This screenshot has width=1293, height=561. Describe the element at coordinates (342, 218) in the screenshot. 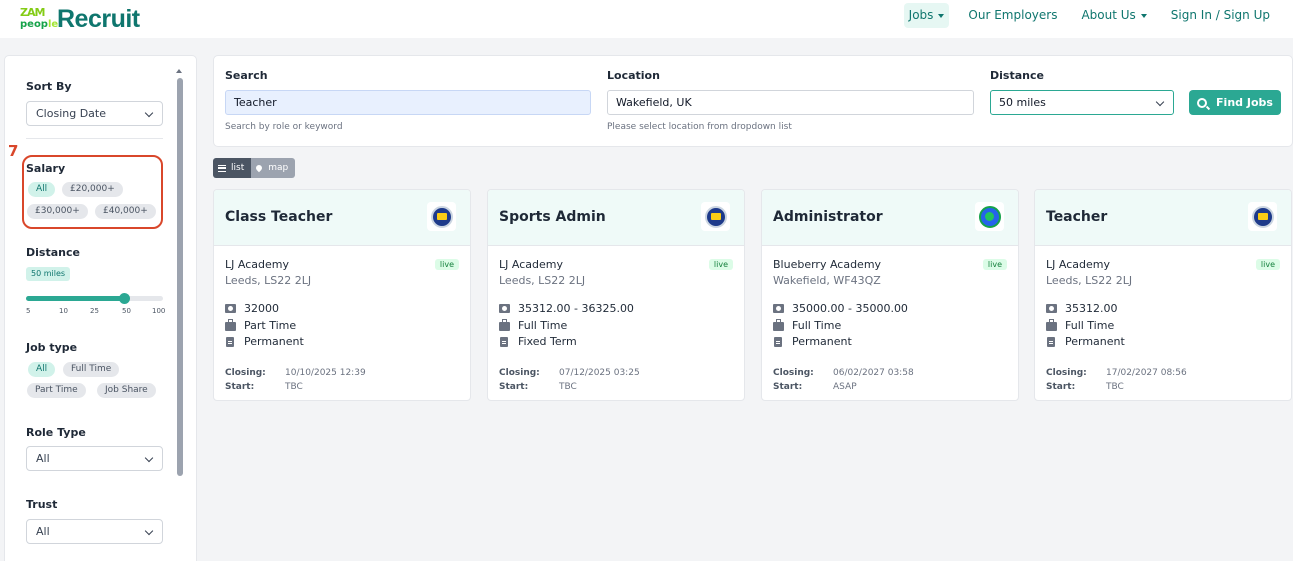

I see `job-card-header: Class Teacher` at that location.